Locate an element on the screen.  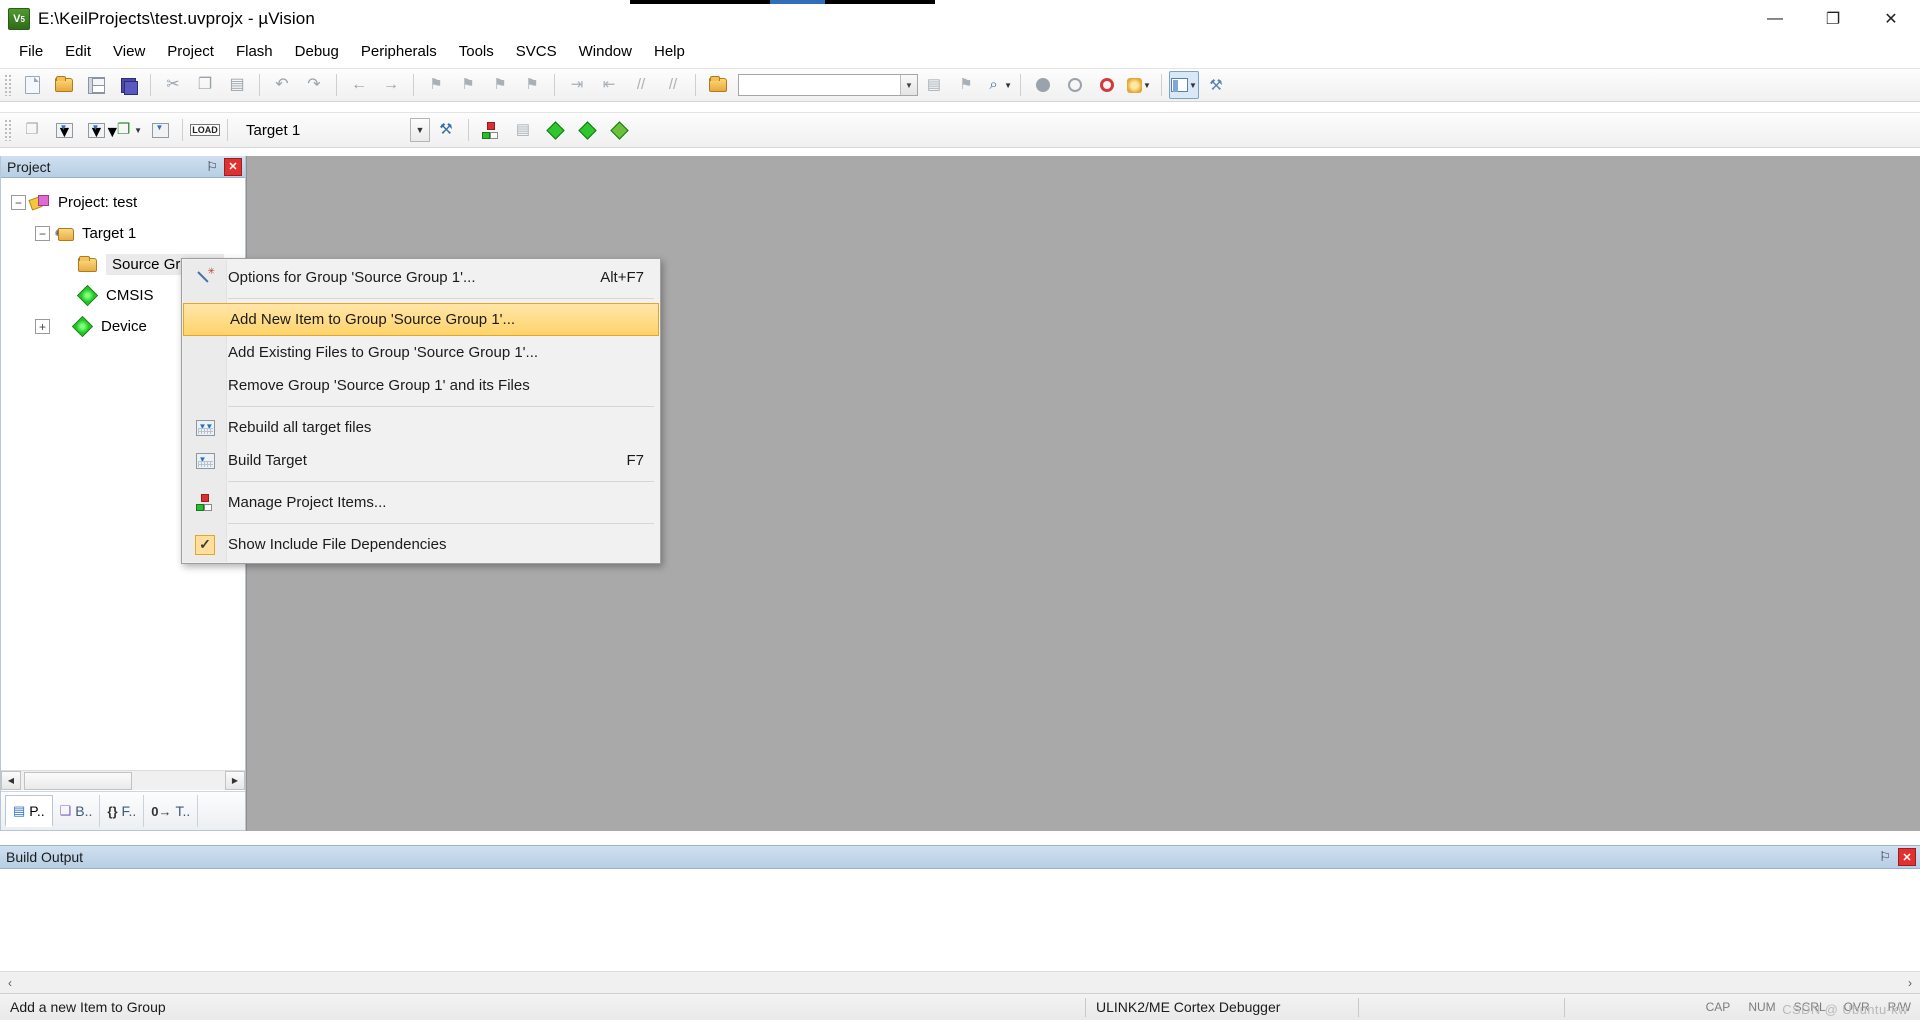
options-for-target-button: ⚒ is located at coordinates (446, 130).